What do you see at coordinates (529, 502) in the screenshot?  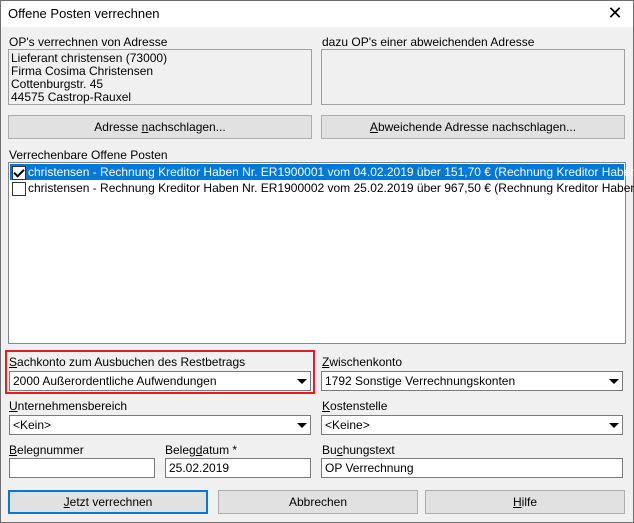 I see `button-label: ilfe` at bounding box center [529, 502].